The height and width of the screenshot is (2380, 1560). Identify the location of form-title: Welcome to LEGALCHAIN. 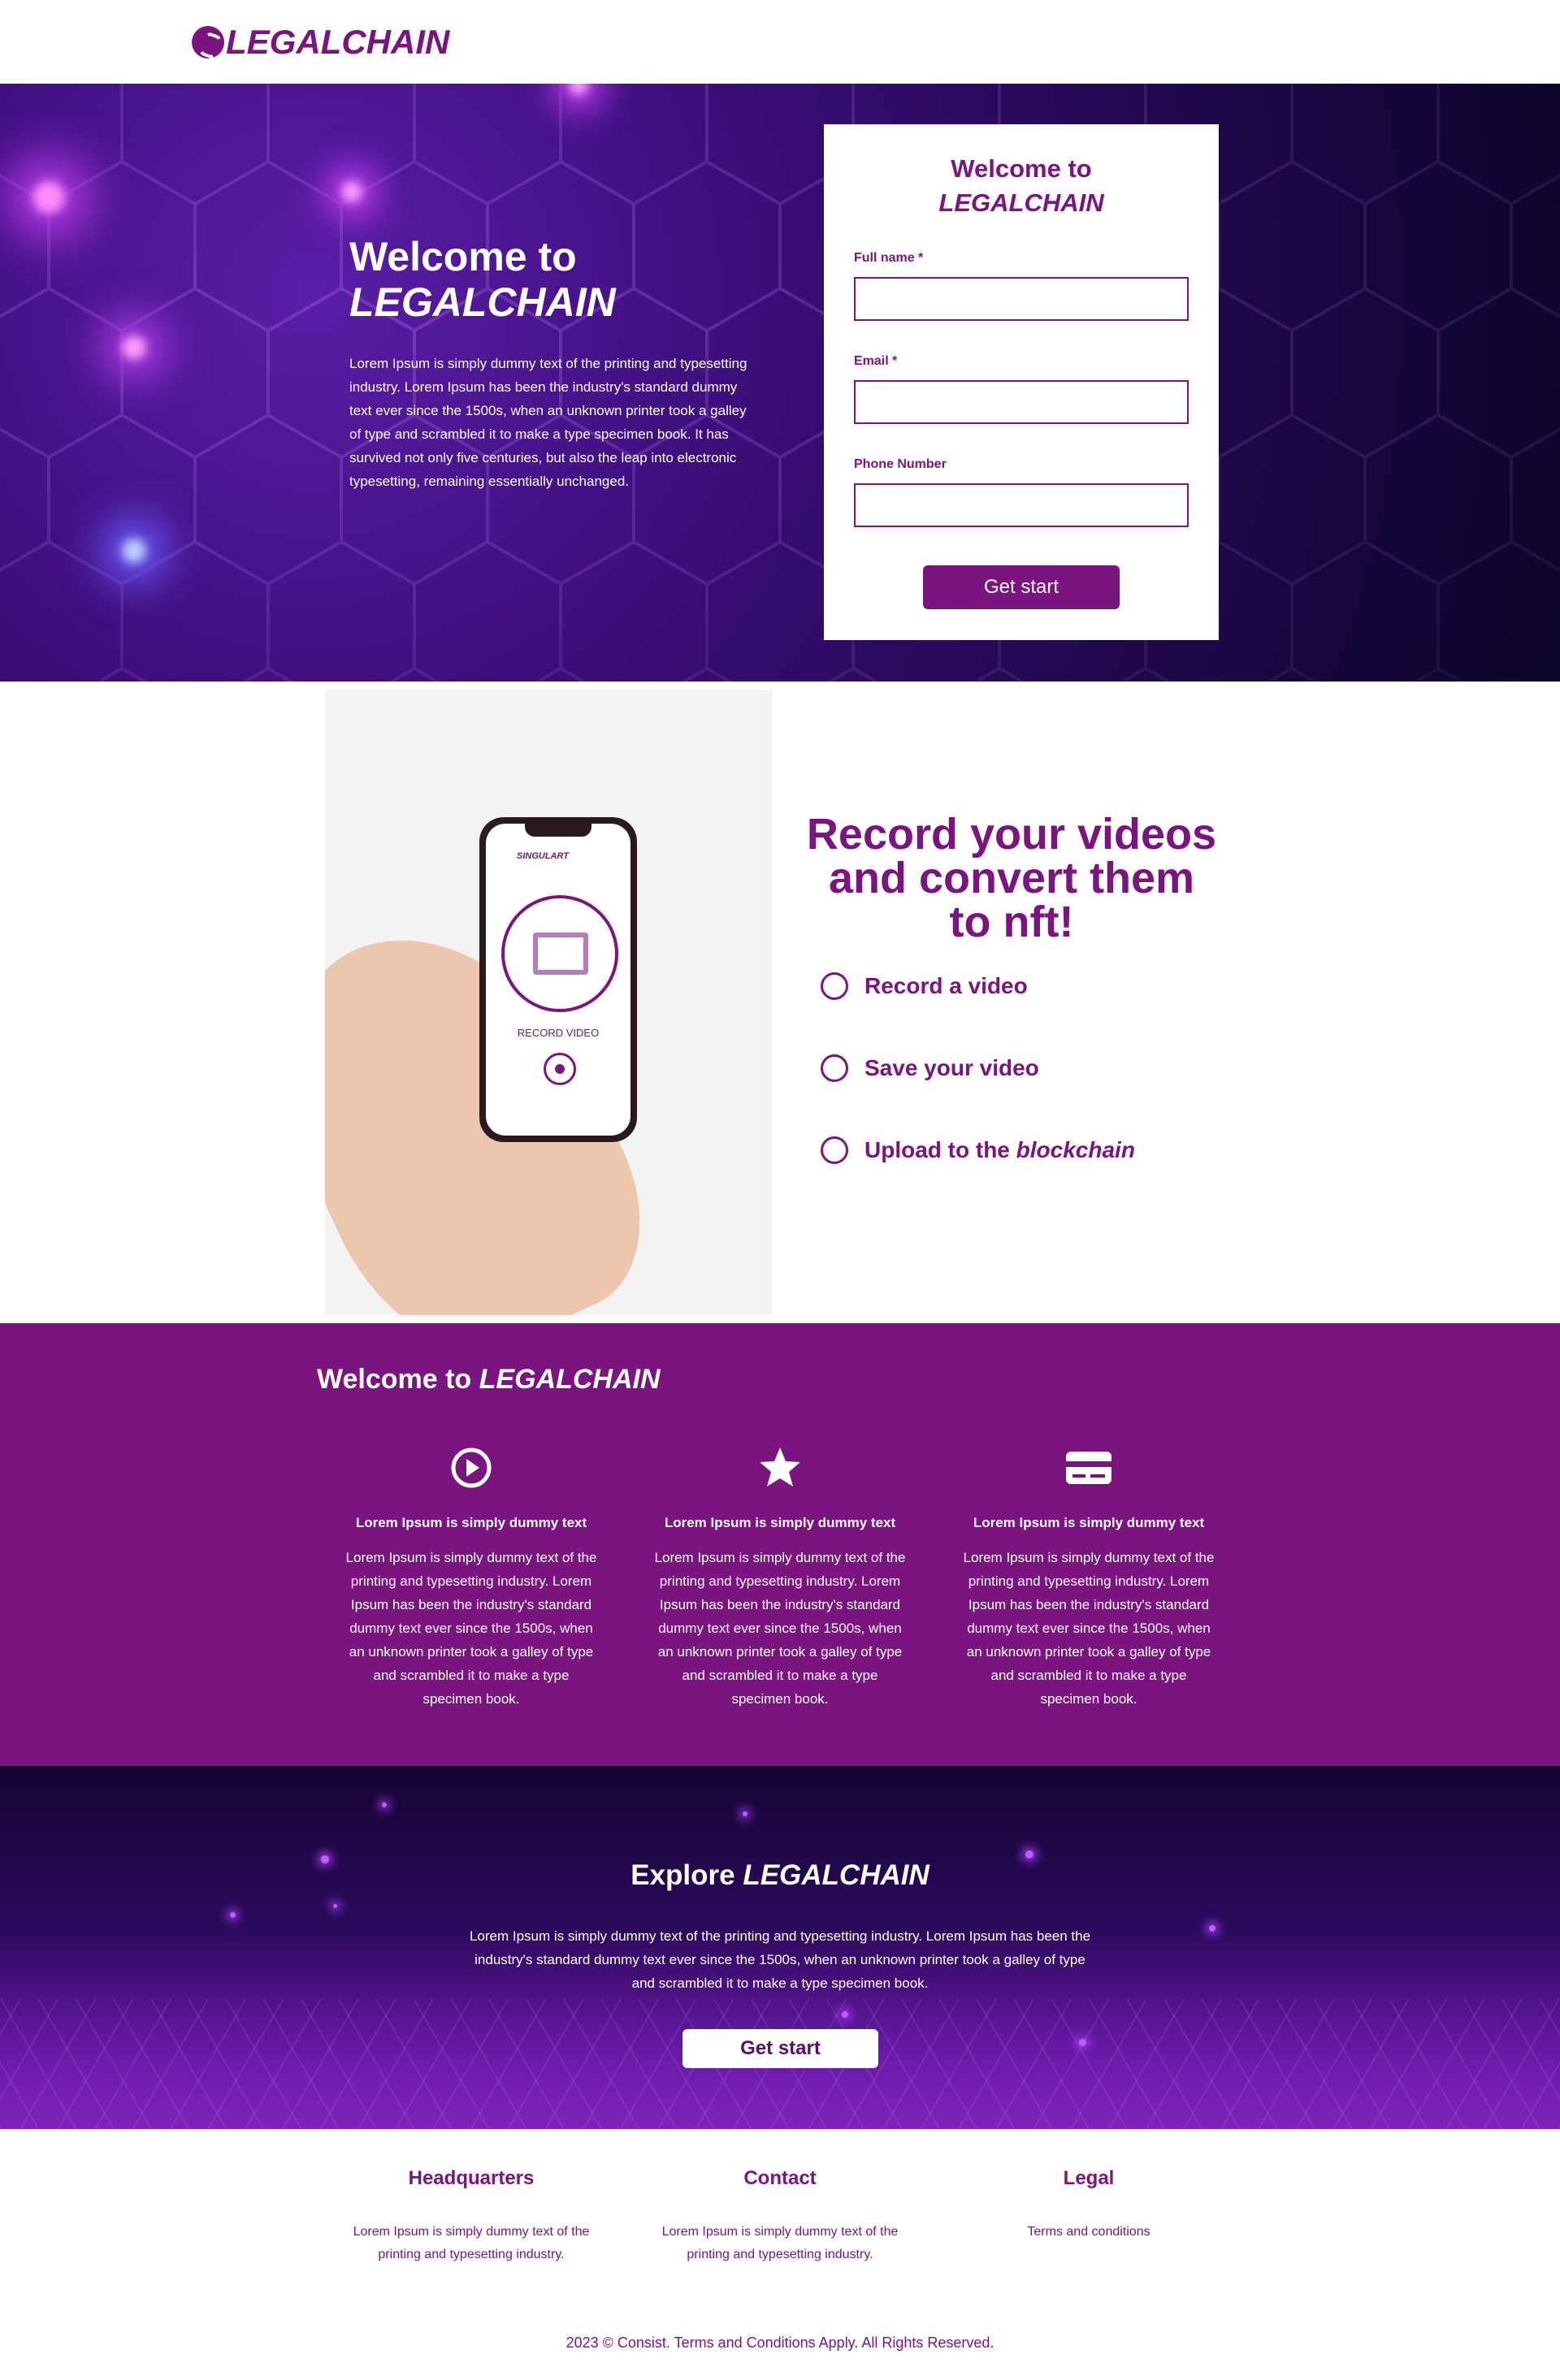
(1021, 186).